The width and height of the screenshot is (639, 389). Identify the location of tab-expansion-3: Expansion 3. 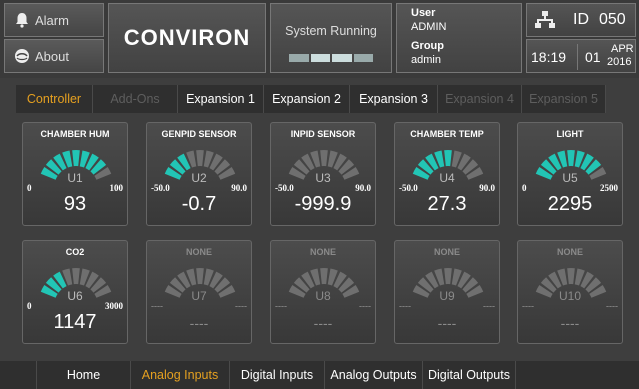
(394, 99).